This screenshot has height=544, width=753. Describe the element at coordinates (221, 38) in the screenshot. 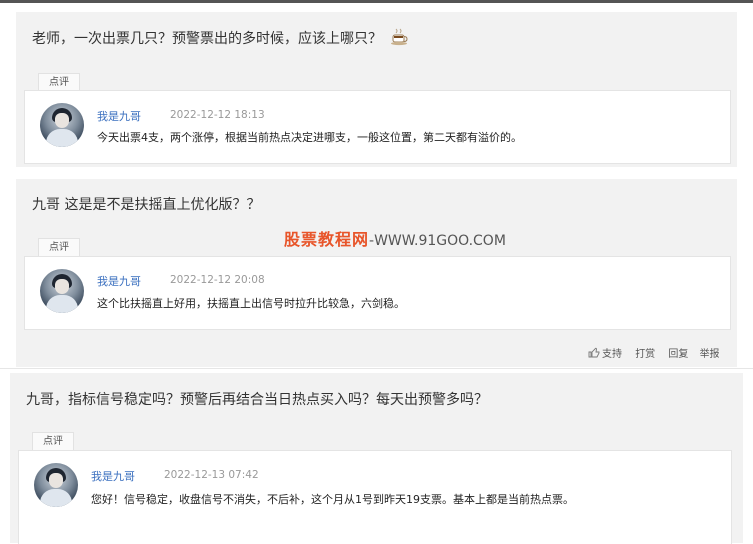

I see `question-text: 老师，一次出票几只？预警票出的多时候，应该上哪只？` at that location.